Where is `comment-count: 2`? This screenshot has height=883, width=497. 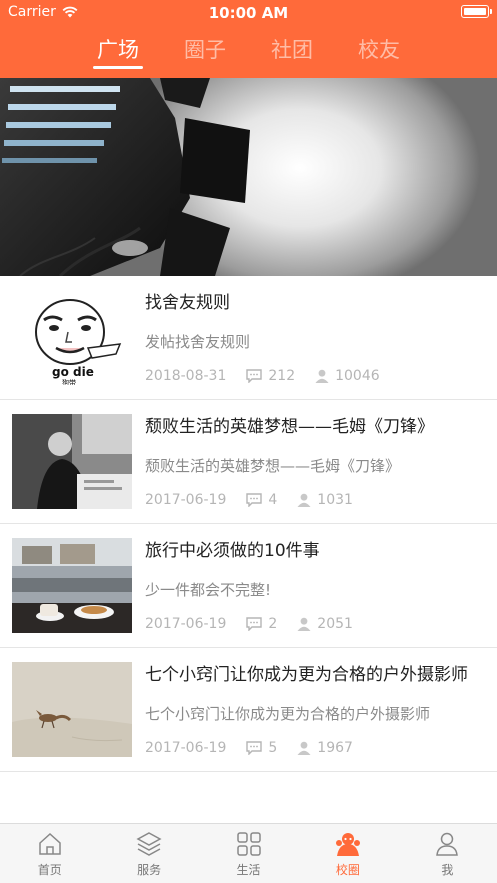
comment-count: 2 is located at coordinates (261, 624).